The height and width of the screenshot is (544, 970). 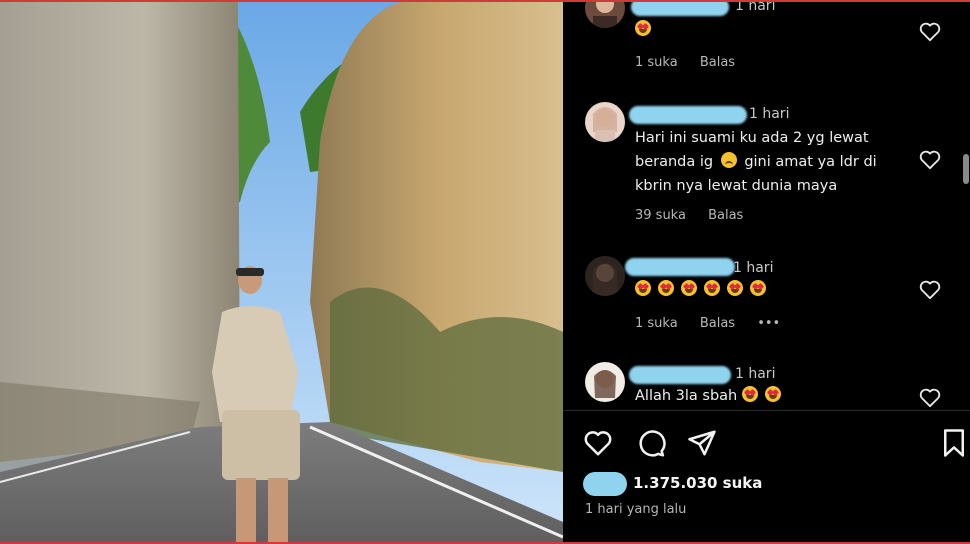 I want to click on liker-avatars-redacted, so click(x=605, y=484).